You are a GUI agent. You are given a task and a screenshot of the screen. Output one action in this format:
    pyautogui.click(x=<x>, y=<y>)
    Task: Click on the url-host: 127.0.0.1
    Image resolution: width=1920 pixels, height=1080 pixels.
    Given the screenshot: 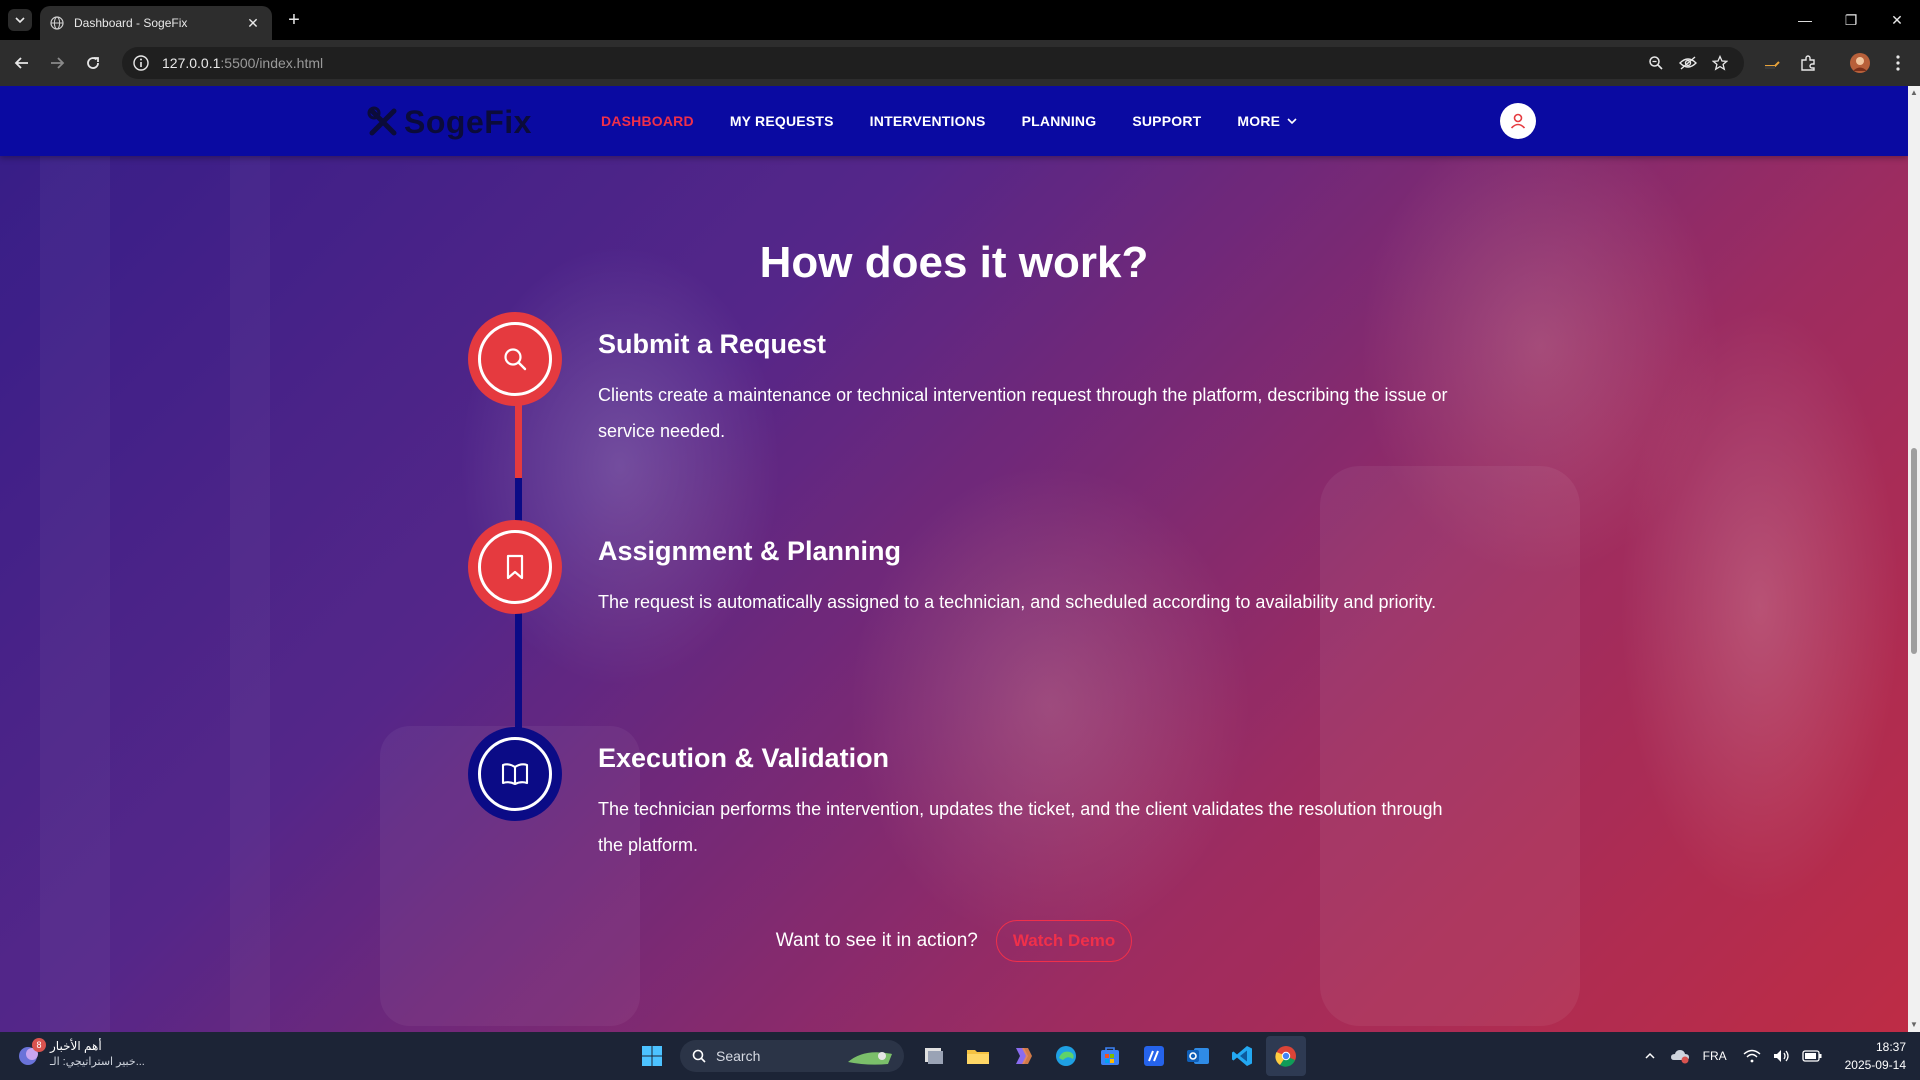 What is the action you would take?
    pyautogui.click(x=191, y=63)
    